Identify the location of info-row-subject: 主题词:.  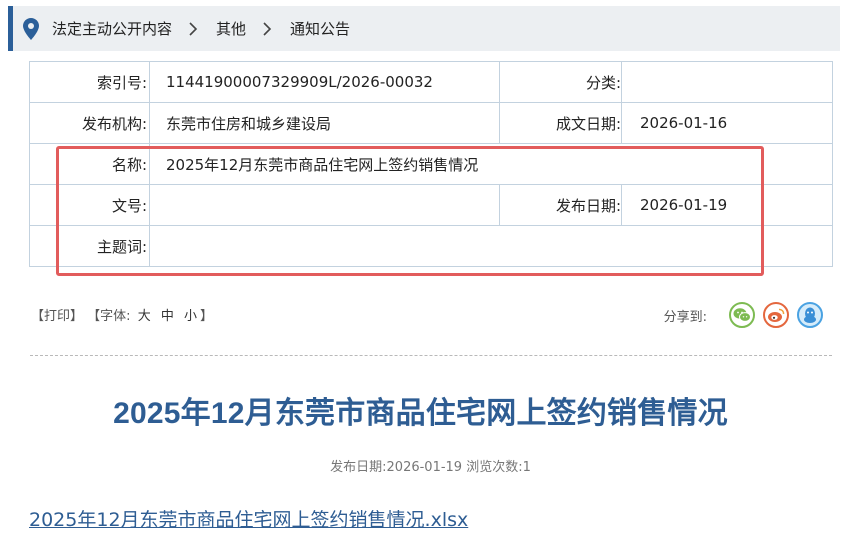
(431, 246).